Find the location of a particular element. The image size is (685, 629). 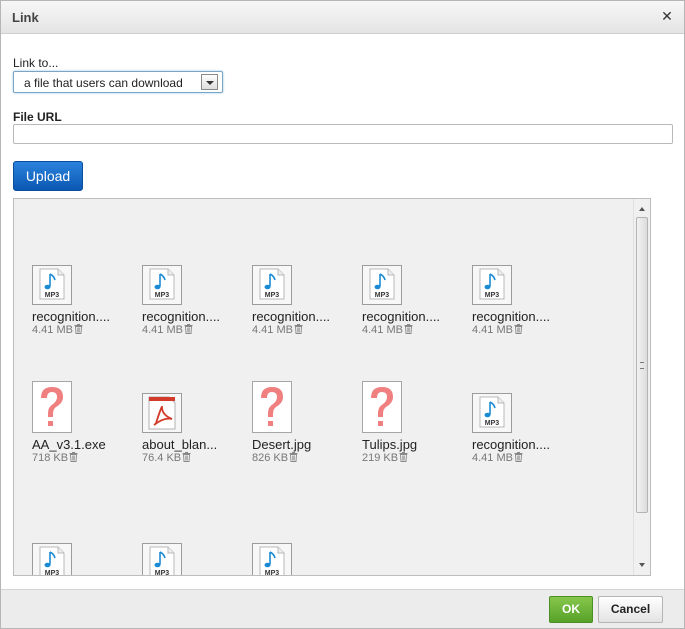

file-size-value: 718 KB is located at coordinates (50, 458).